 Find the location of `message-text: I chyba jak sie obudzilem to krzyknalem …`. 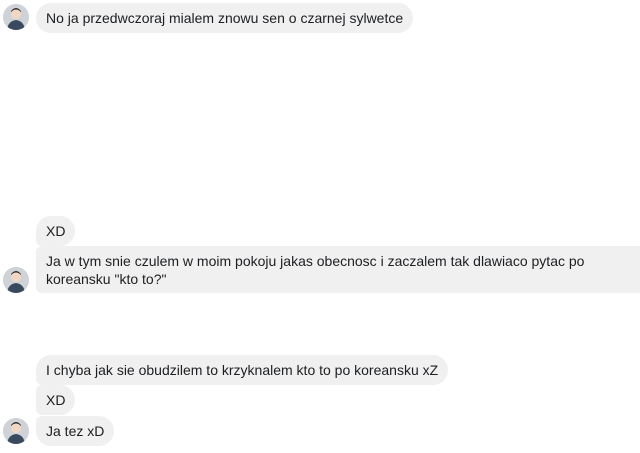

message-text: I chyba jak sie obudzilem to krzyknalem … is located at coordinates (242, 370).